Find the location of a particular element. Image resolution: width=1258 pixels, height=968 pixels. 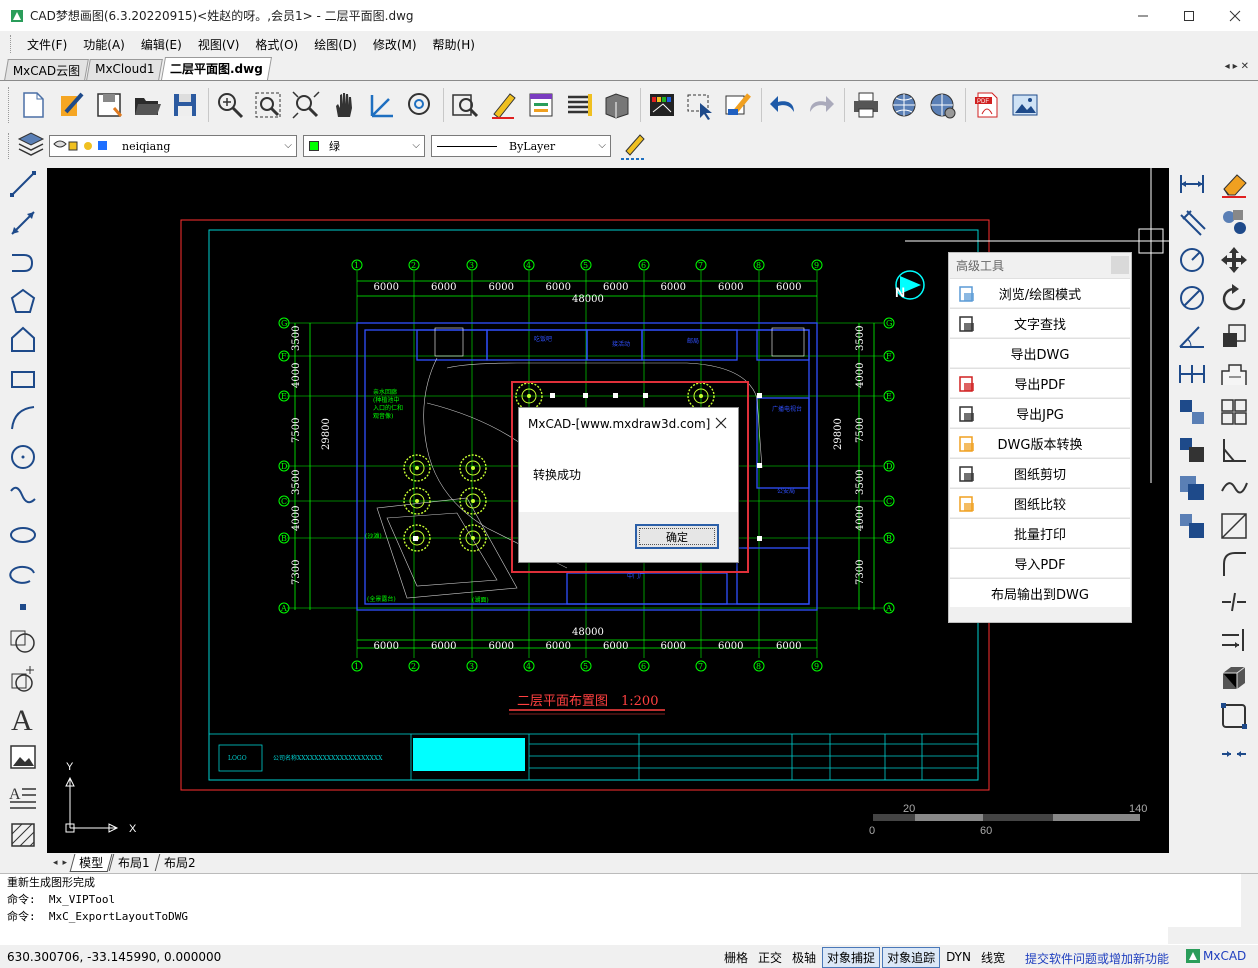

toggle-dyn: DYN is located at coordinates (958, 957).